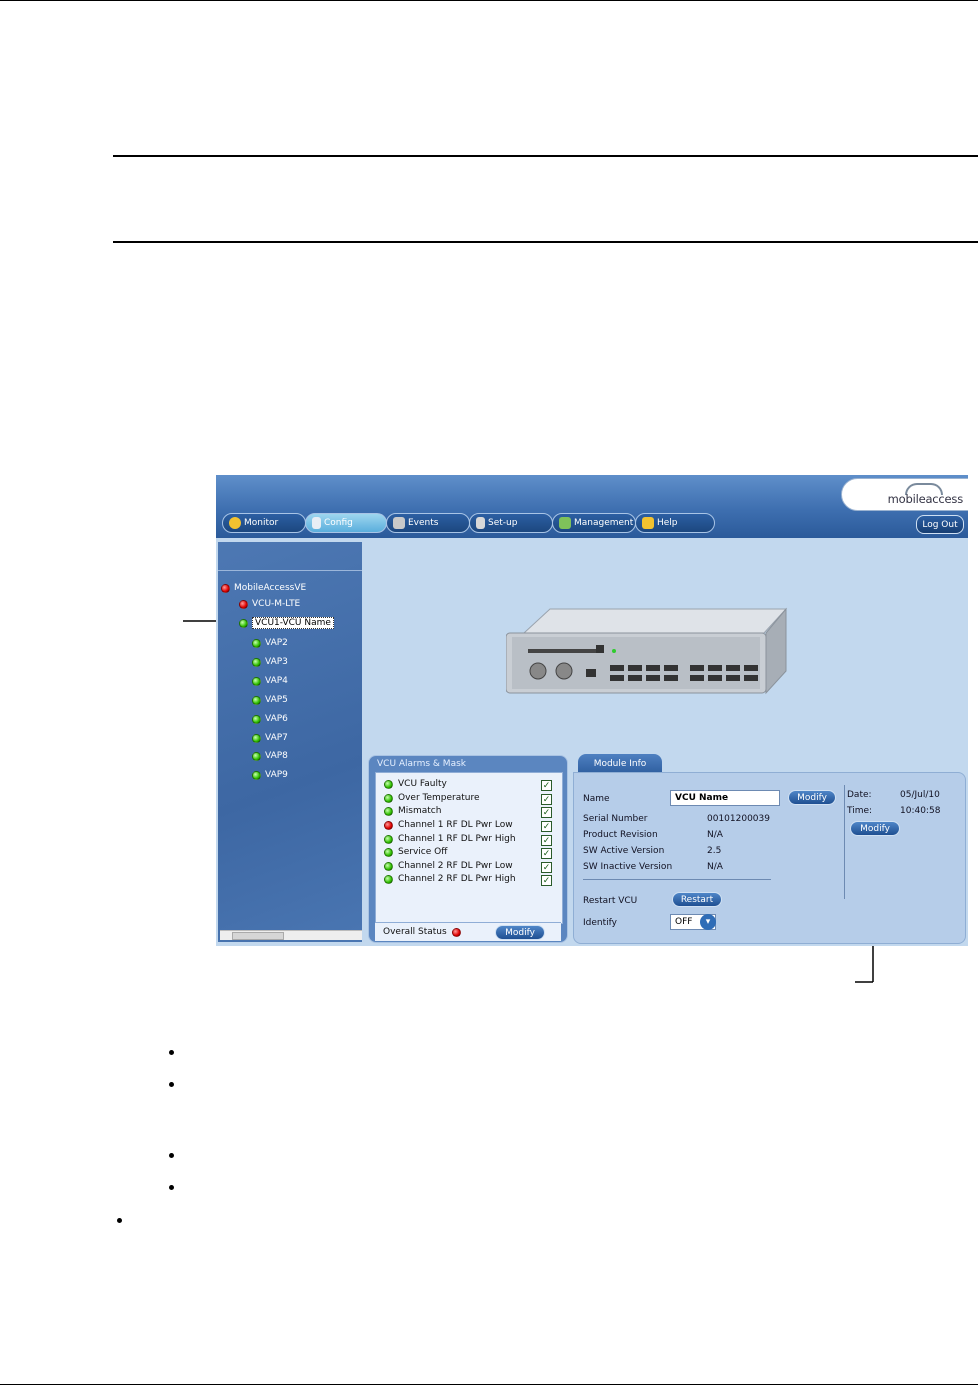  Describe the element at coordinates (270, 756) in the screenshot. I see `tree-item-vap8: VAP8` at that location.